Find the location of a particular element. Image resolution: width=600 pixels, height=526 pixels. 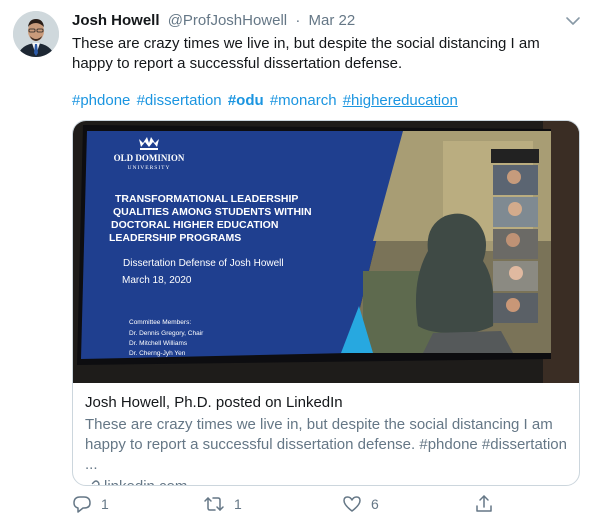

slide-title-line: LEADERSHIP PROGRAMS is located at coordinates (175, 238).